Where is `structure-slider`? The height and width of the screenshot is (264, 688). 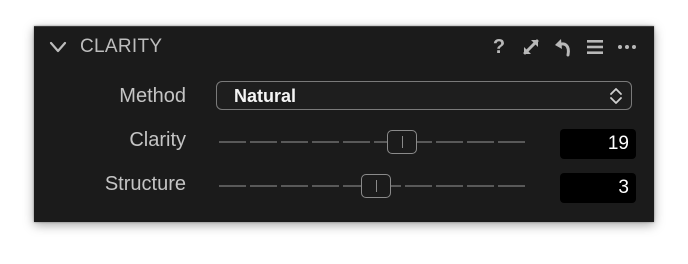
structure-slider is located at coordinates (373, 186).